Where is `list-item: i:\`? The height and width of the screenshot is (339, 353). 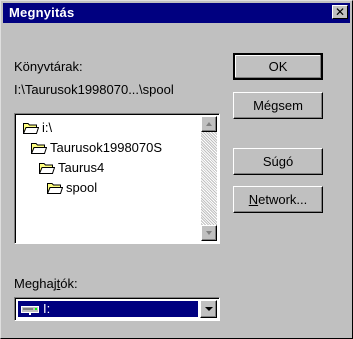 list-item: i:\ is located at coordinates (37, 127).